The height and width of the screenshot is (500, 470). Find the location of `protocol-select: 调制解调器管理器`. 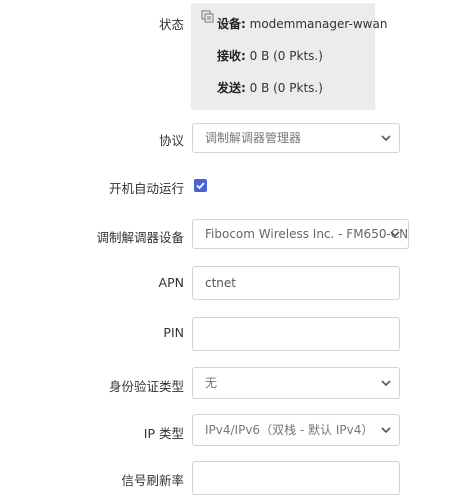

protocol-select: 调制解调器管理器 is located at coordinates (296, 138).